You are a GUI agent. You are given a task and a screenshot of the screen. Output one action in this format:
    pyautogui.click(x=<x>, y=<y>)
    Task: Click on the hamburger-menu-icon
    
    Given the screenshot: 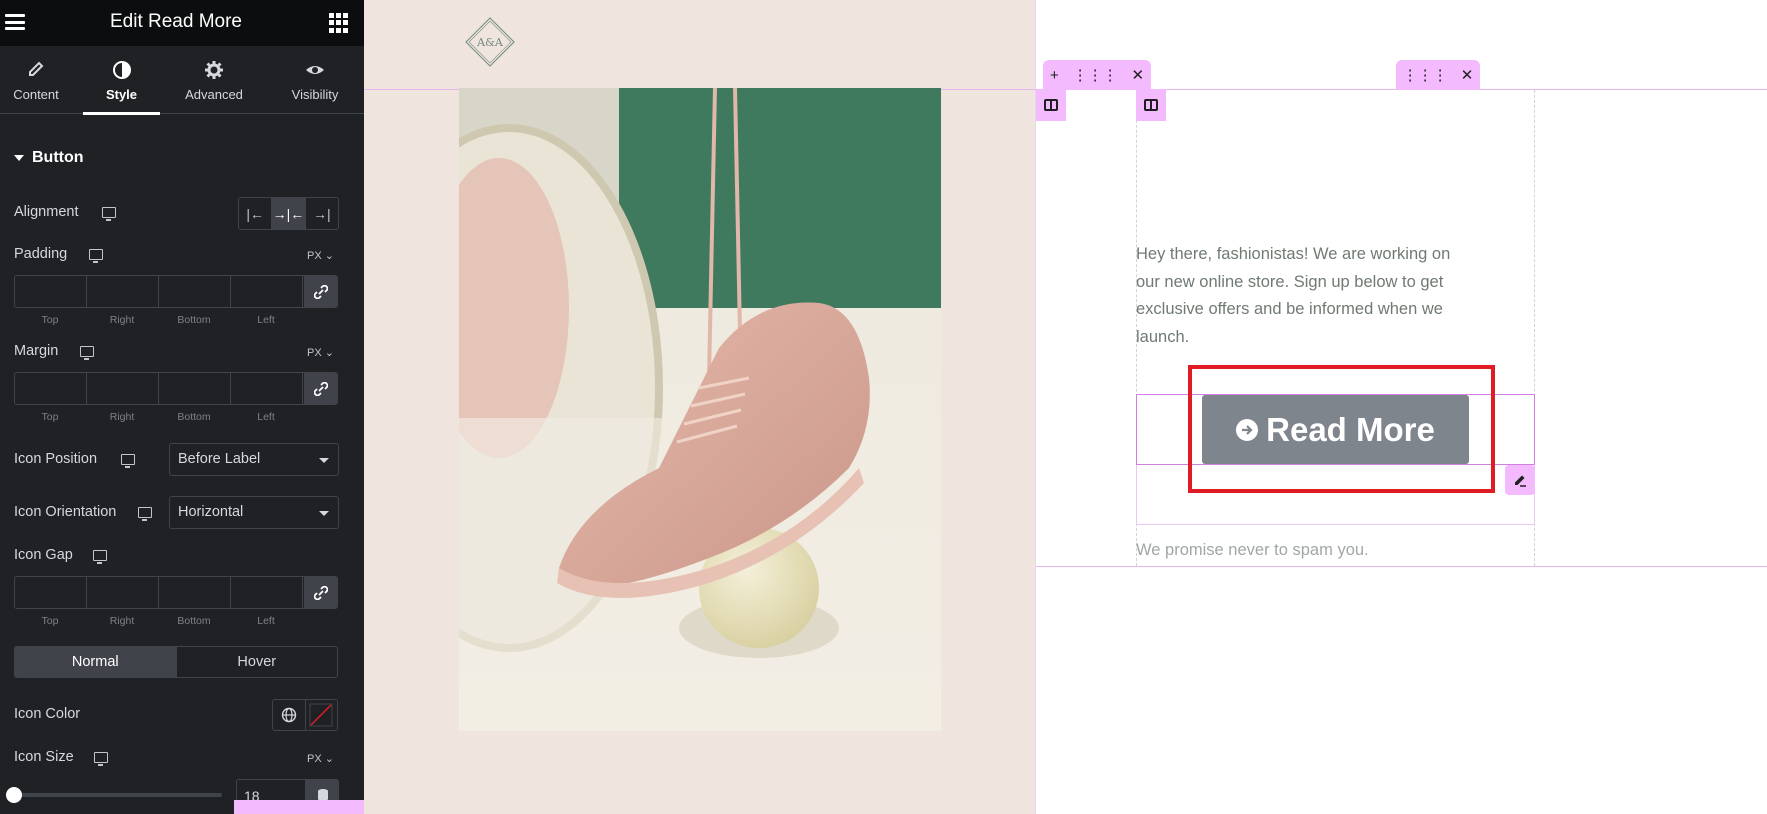 What is the action you would take?
    pyautogui.click(x=15, y=22)
    